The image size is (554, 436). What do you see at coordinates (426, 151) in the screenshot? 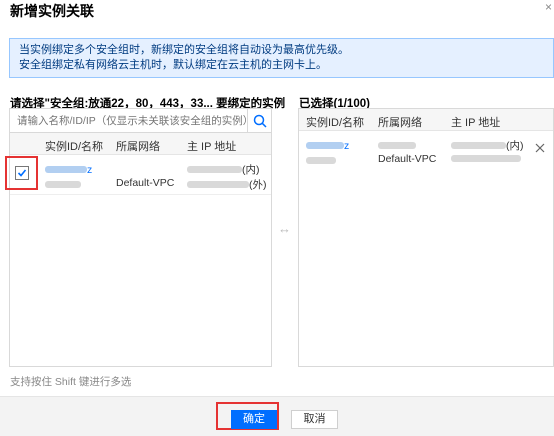
I see `selected-row: z Default-VPC (内)` at bounding box center [426, 151].